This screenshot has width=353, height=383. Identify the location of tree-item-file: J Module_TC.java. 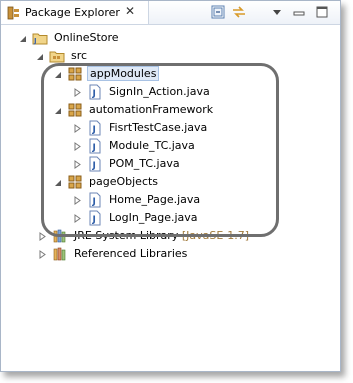
(166, 146).